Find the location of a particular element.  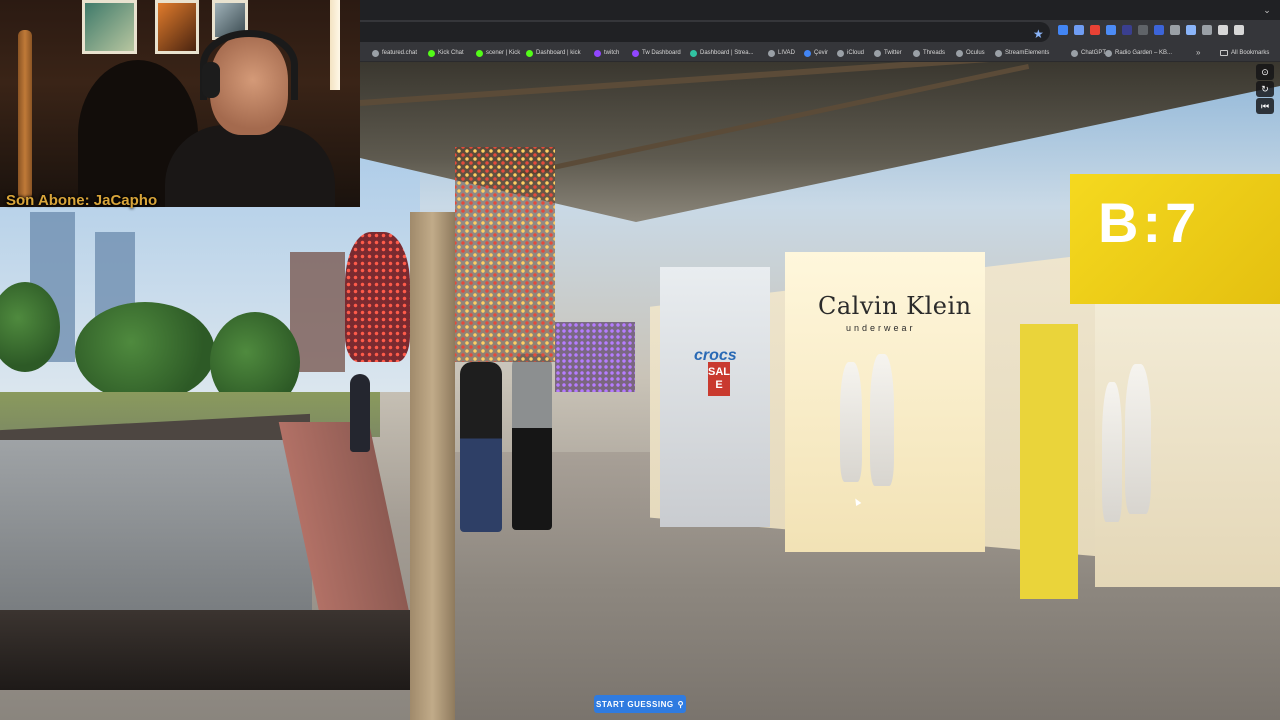

refresh-button: ↻ is located at coordinates (1265, 89).